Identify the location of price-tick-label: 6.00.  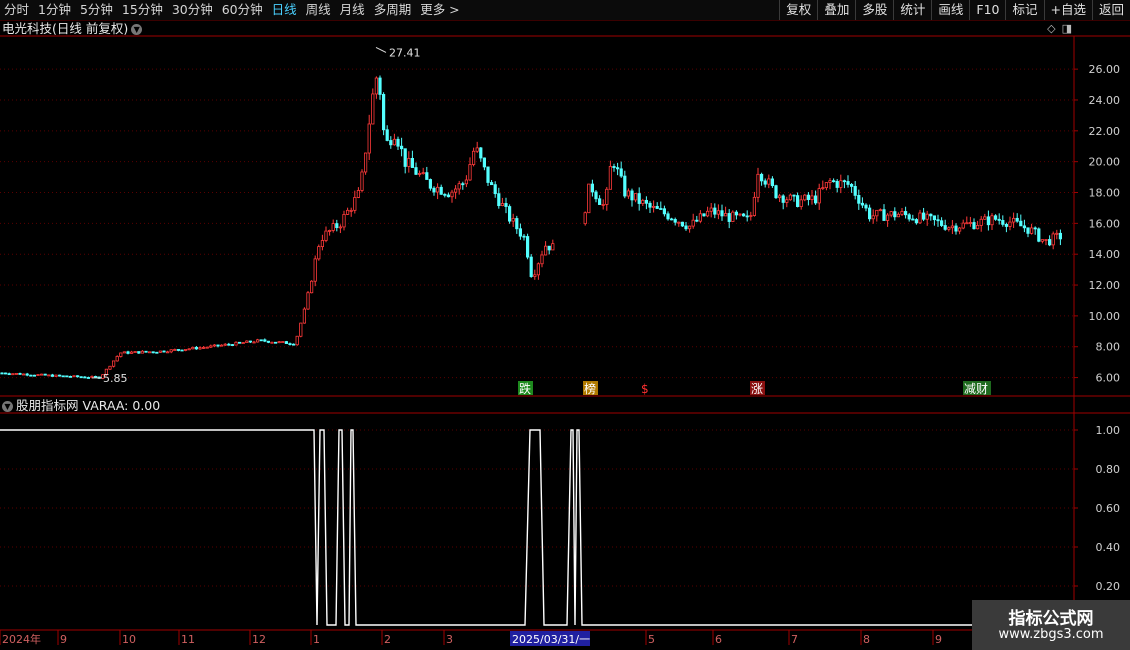
(1108, 378).